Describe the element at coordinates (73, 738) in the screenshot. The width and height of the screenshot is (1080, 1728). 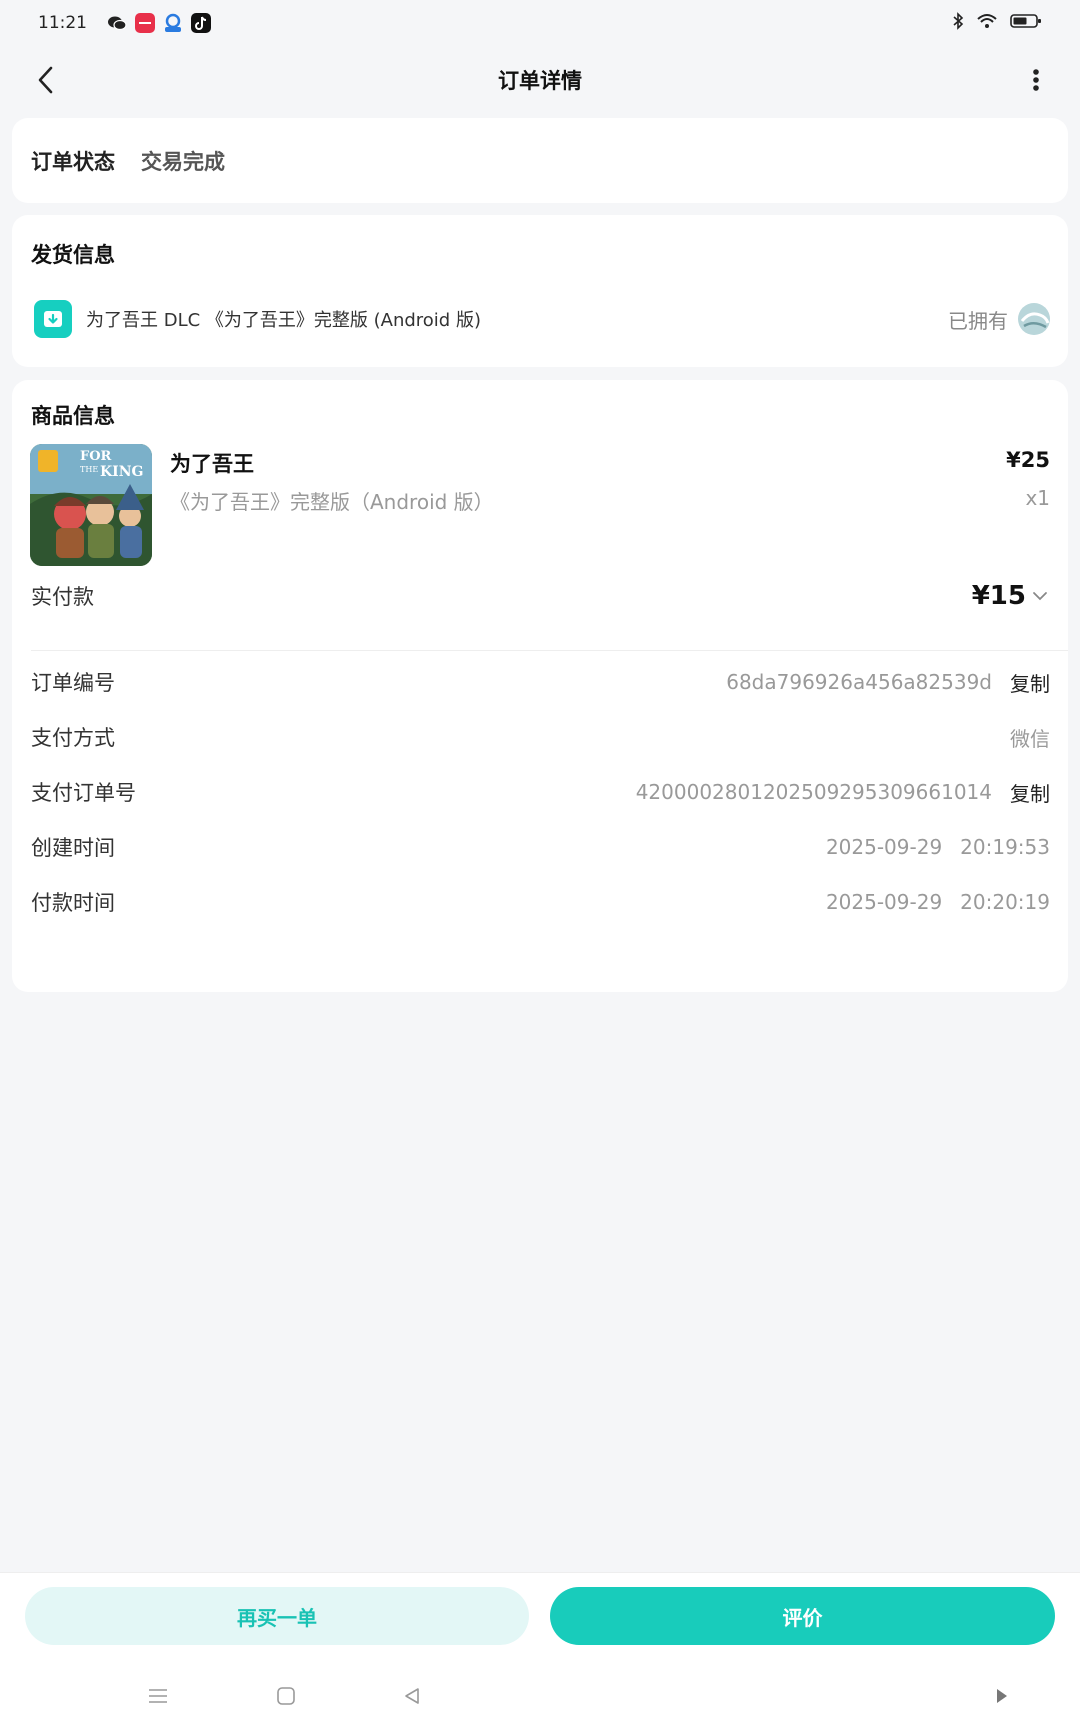
I see `payment-method-label: 支付方式` at that location.